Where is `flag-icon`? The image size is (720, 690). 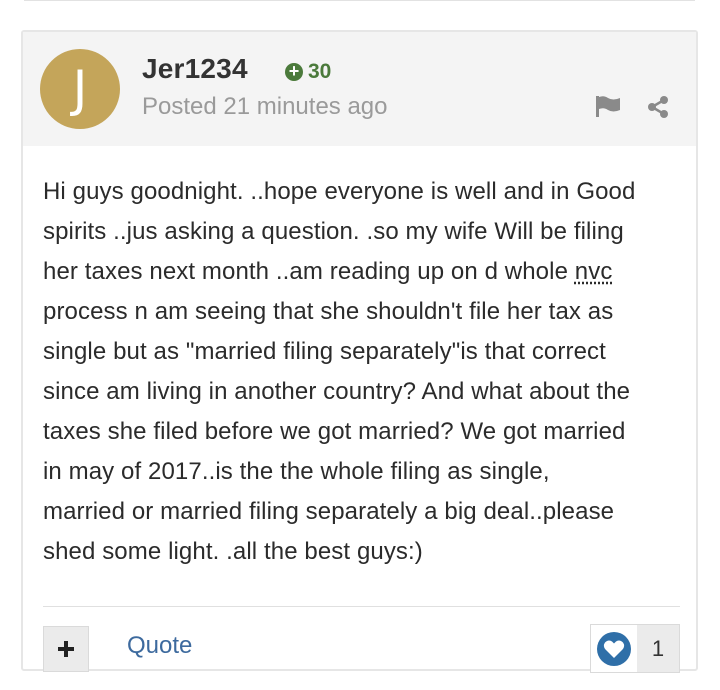
flag-icon is located at coordinates (608, 106).